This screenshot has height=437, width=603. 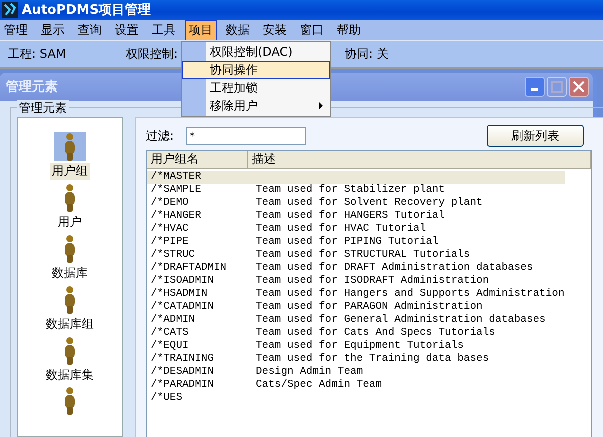 I want to click on filter-label: 过滤:, so click(x=160, y=136).